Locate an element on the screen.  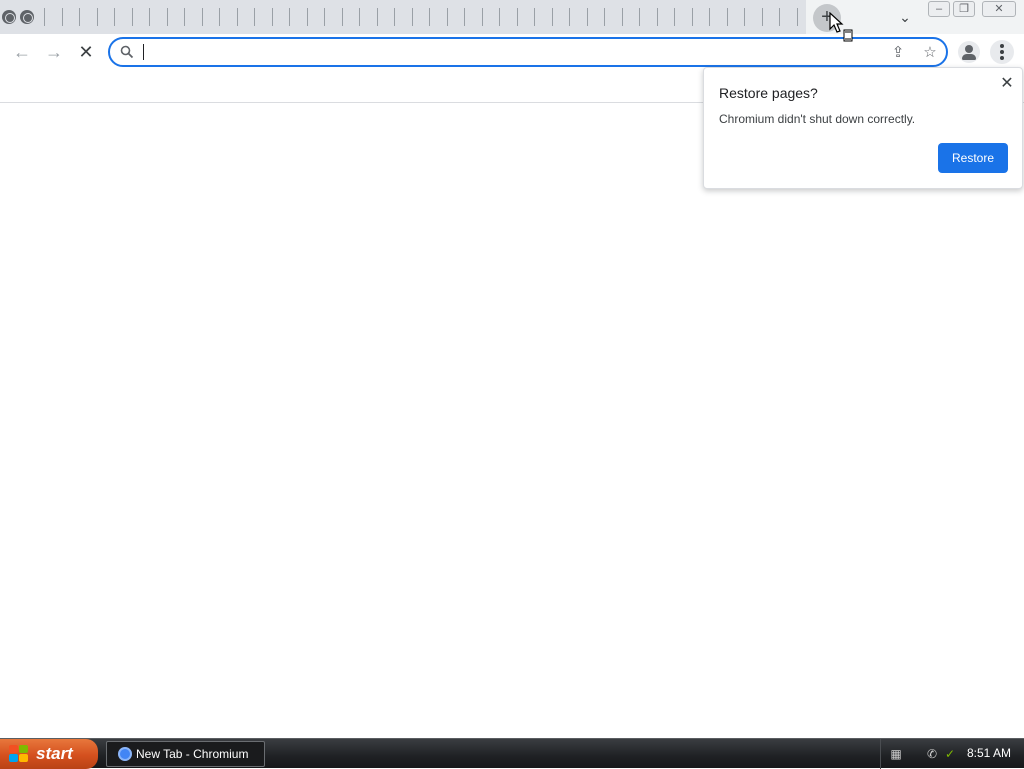
restore-button: Restore is located at coordinates (973, 158).